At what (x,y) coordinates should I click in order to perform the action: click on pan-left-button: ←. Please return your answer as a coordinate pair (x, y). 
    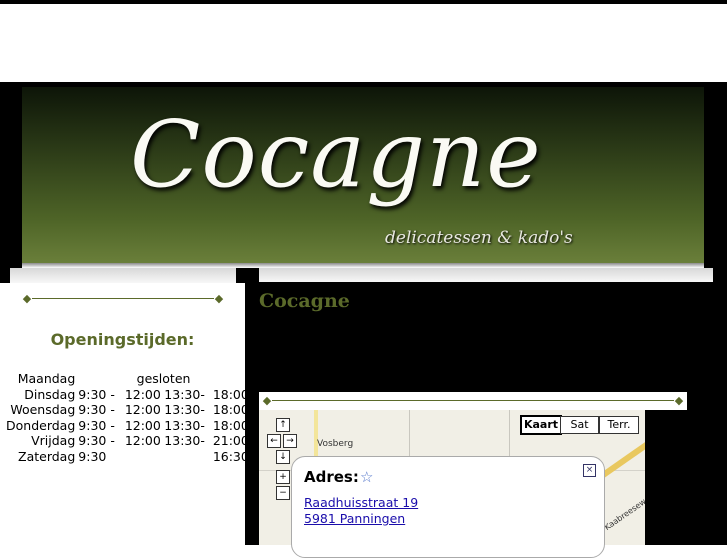
    Looking at the image, I should click on (274, 441).